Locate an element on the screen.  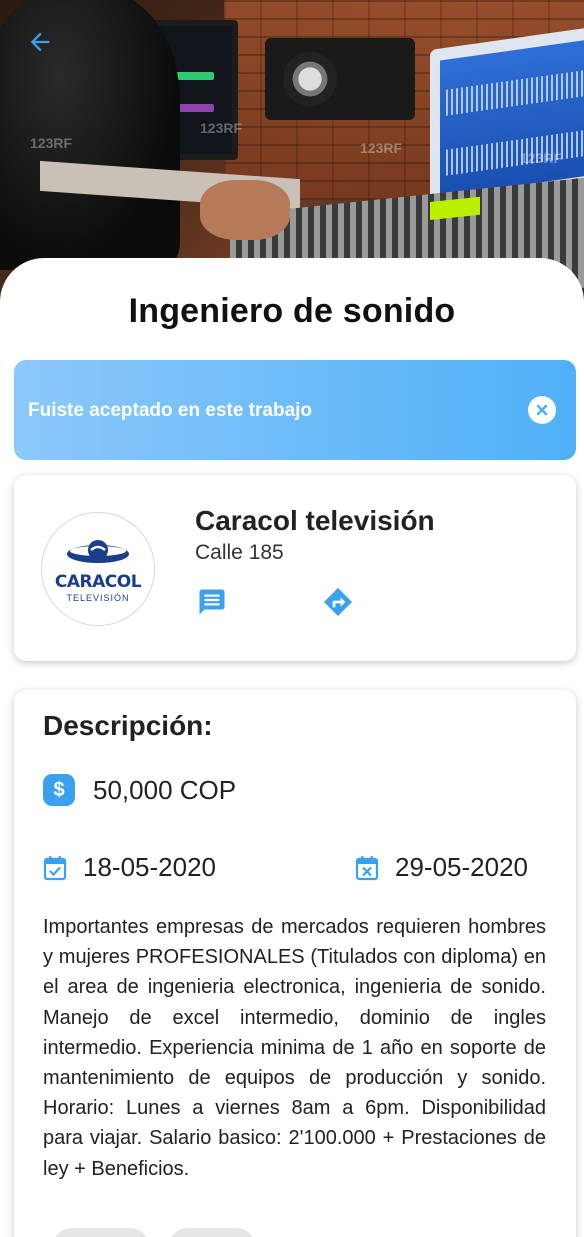
end-date: 29-05-2020 is located at coordinates (461, 867).